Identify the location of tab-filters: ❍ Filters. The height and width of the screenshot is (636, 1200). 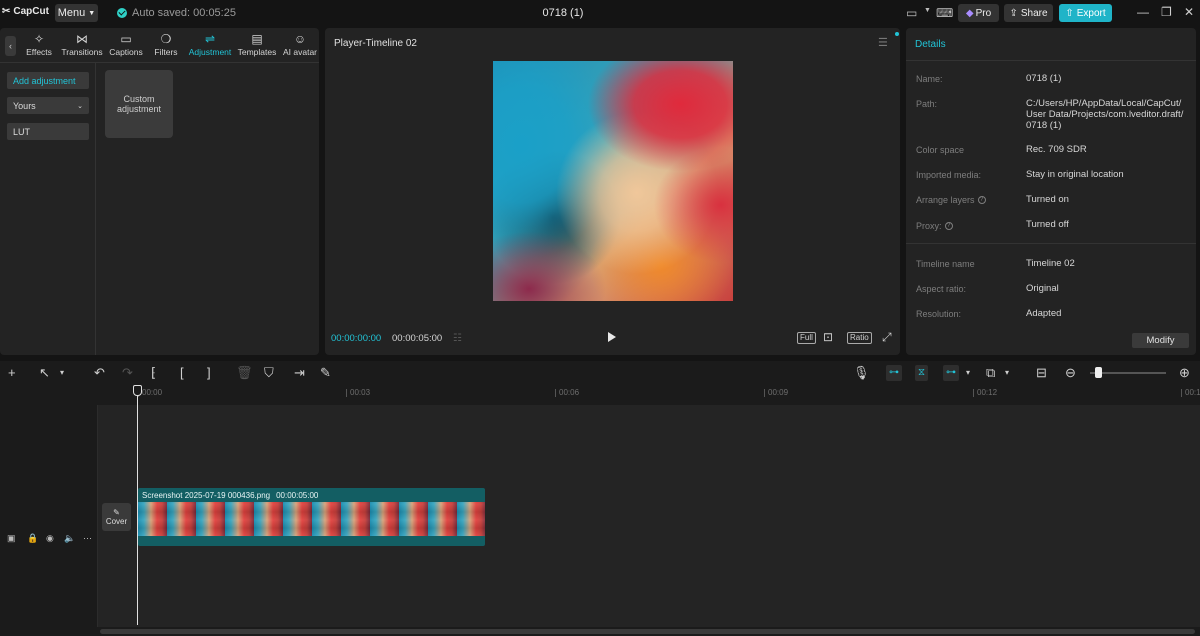
(166, 46).